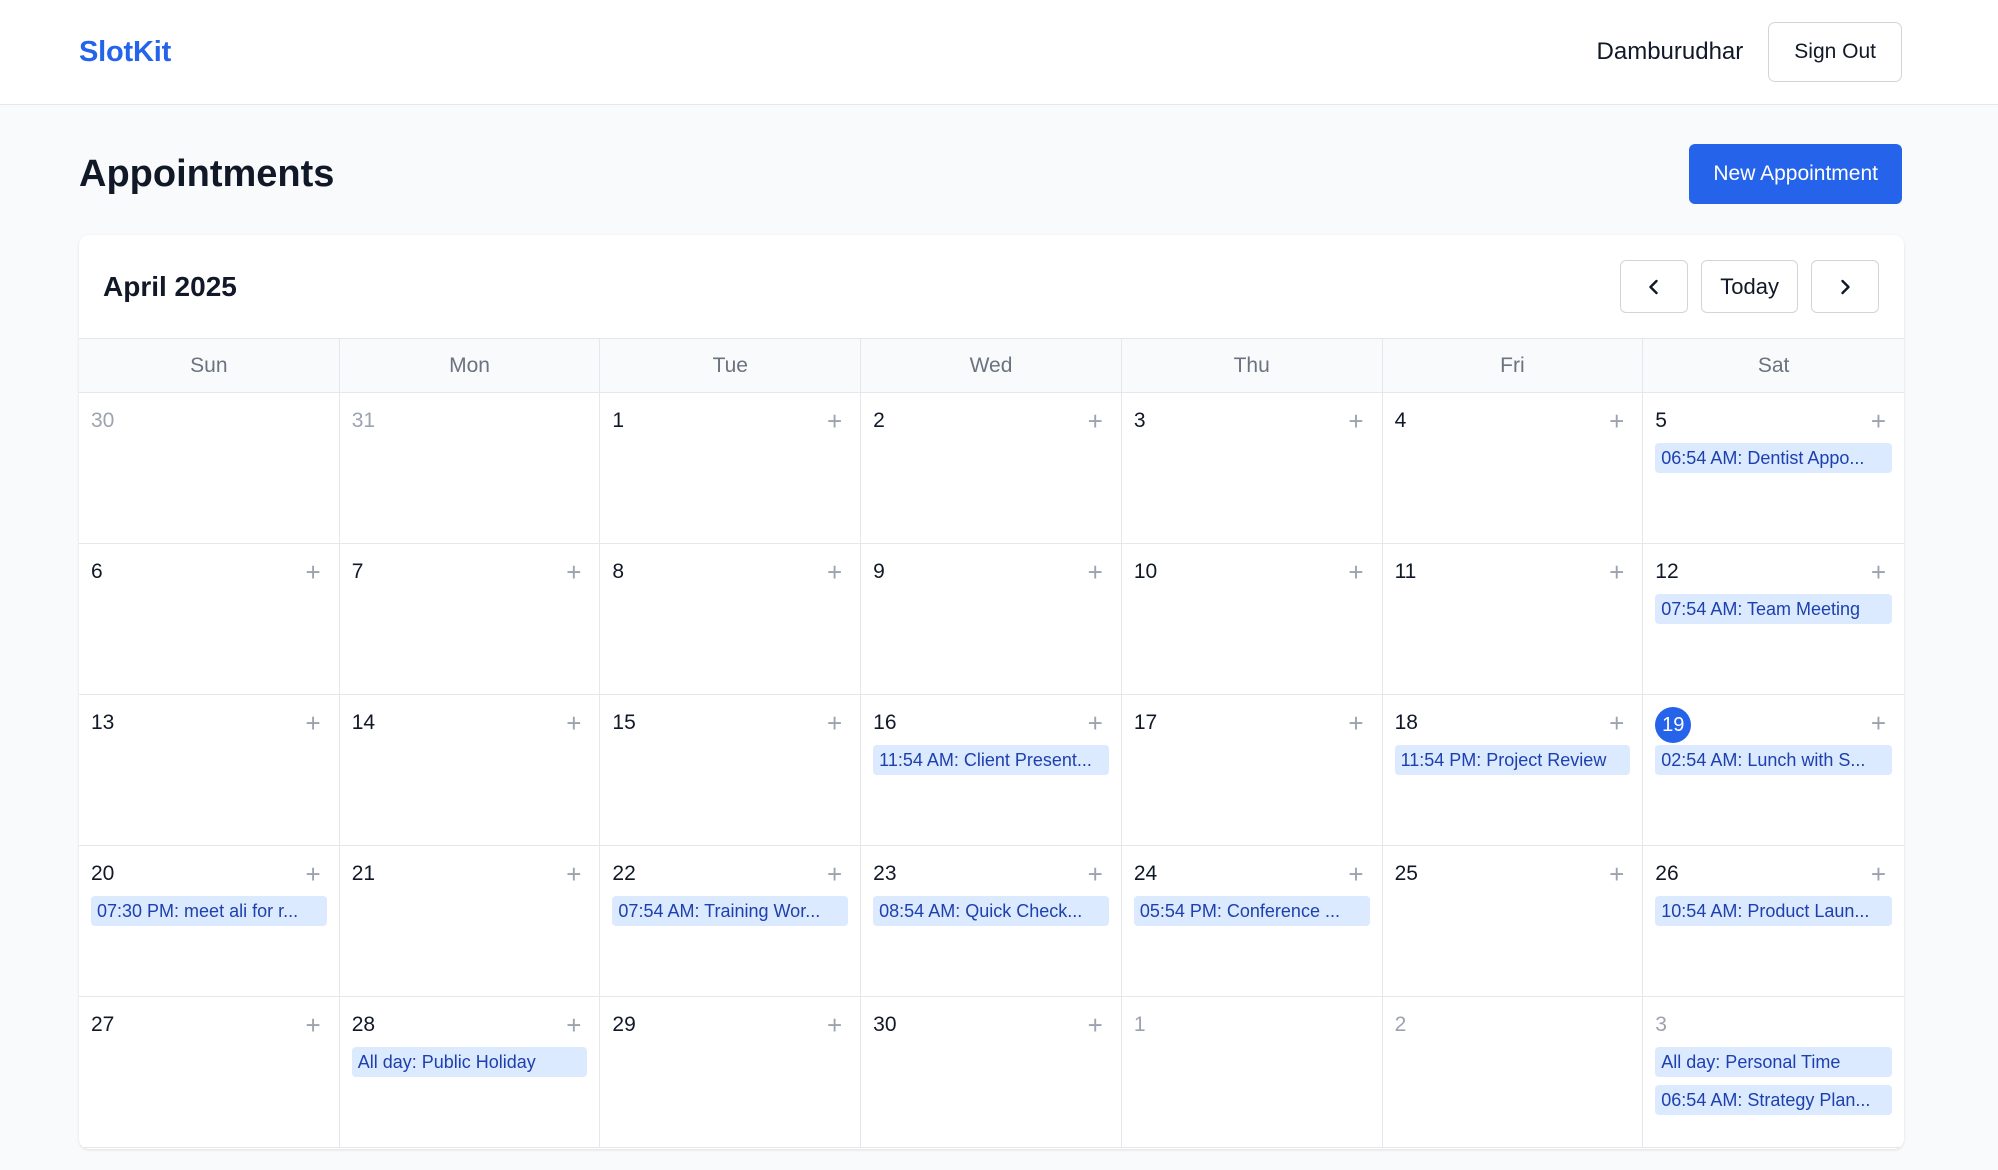 The width and height of the screenshot is (1998, 1170). Describe the element at coordinates (469, 1062) in the screenshot. I see `event-chip: All day: Public Holiday` at that location.